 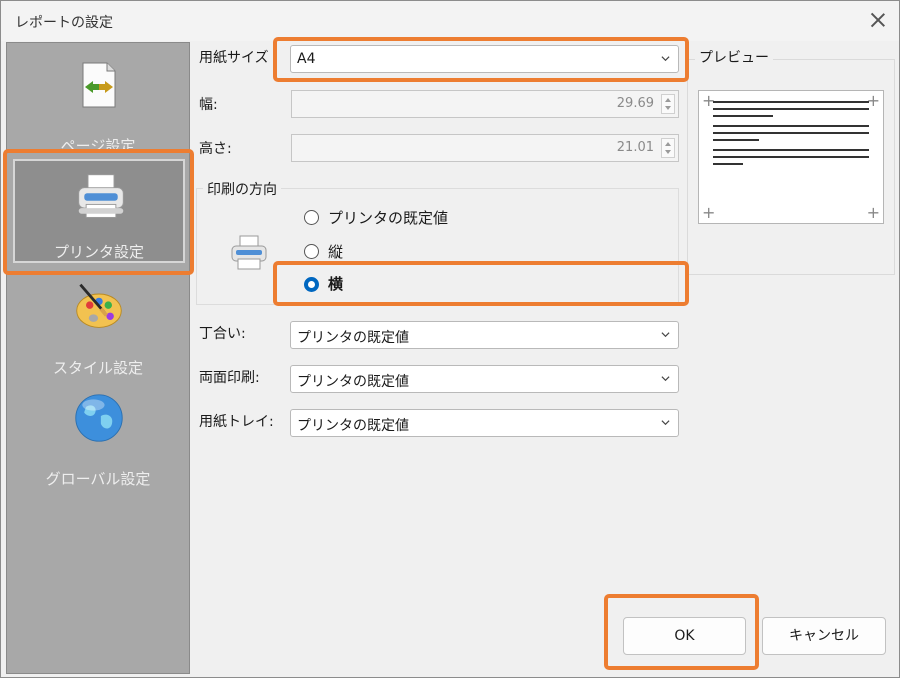 I want to click on window-title: レポートの設定, so click(x=64, y=23).